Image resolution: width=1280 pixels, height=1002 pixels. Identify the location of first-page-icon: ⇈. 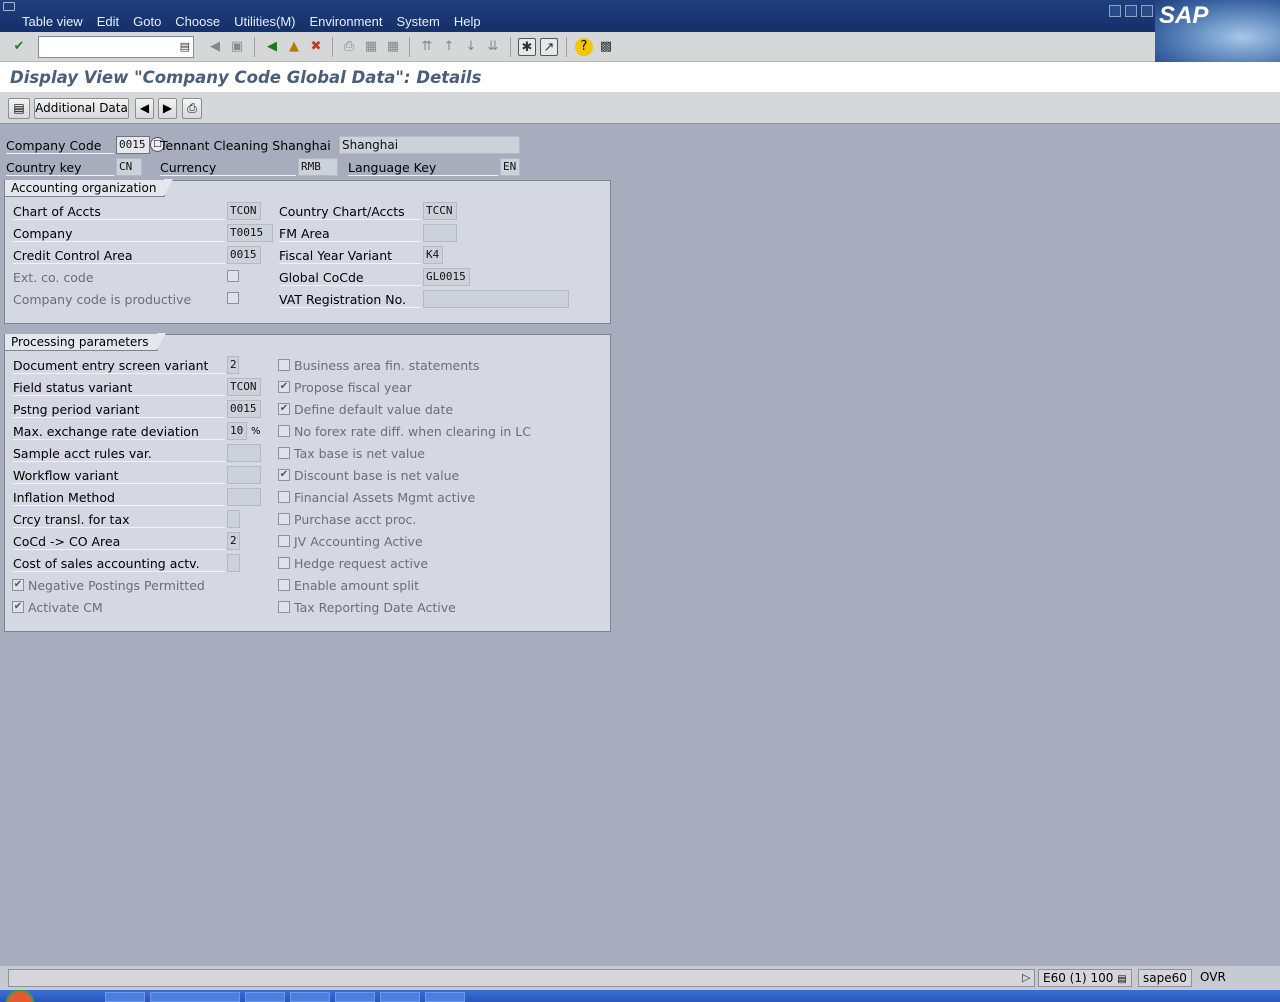
(427, 47).